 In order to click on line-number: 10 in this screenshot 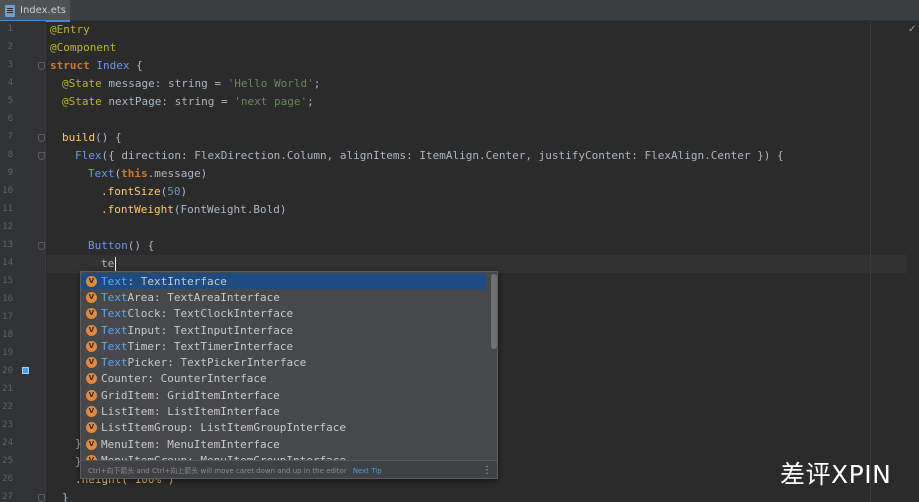, I will do `click(7, 191)`.